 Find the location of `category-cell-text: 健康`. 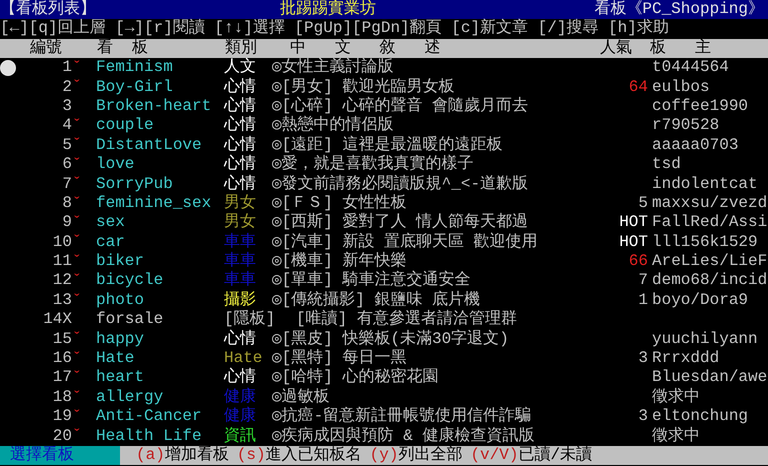

category-cell-text: 健康 is located at coordinates (240, 397).